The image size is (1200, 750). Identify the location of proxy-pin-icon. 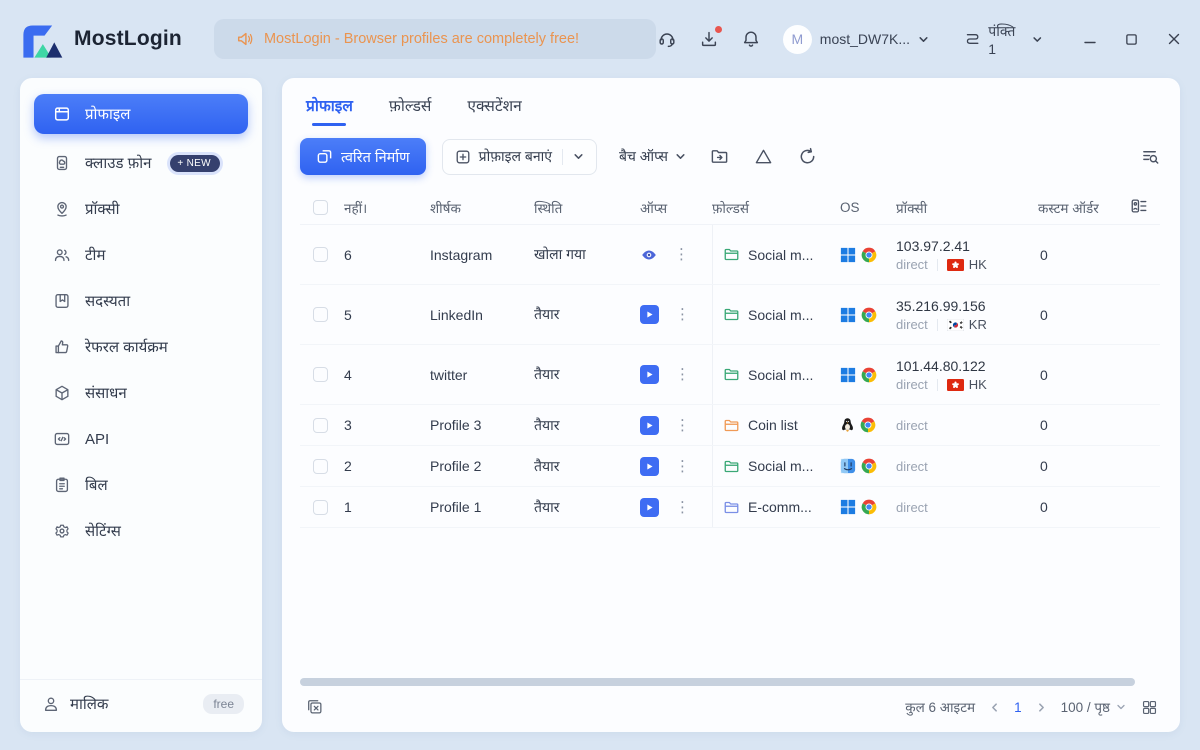
(62, 209).